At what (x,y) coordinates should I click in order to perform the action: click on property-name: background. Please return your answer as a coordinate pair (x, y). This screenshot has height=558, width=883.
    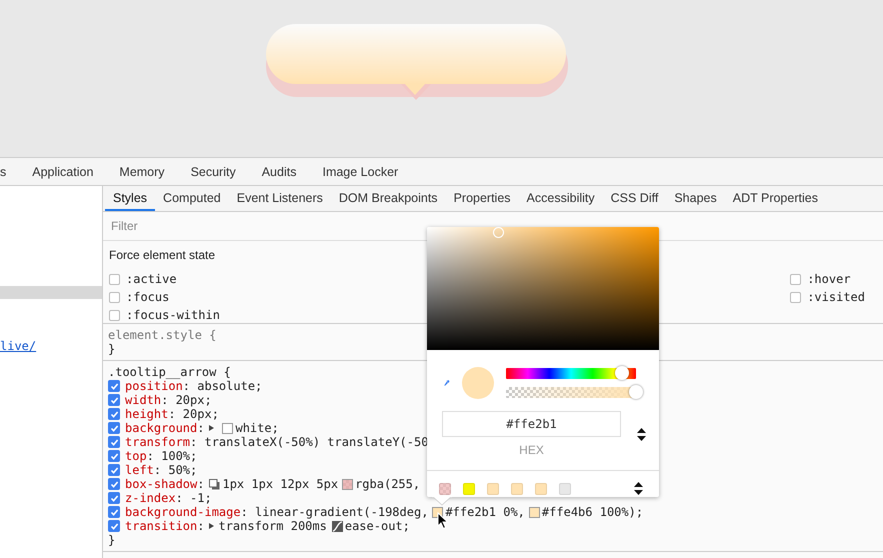
    Looking at the image, I should click on (161, 428).